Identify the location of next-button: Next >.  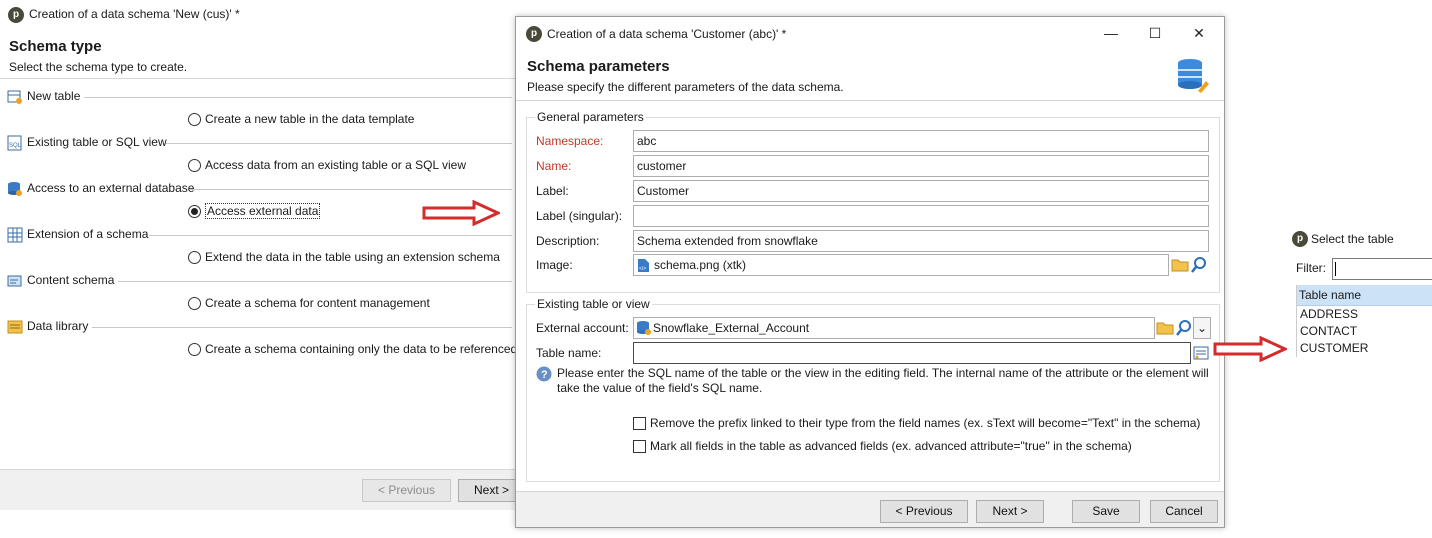
(1010, 511).